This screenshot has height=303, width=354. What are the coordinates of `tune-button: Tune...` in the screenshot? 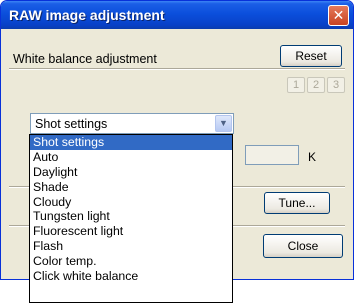 It's located at (297, 203).